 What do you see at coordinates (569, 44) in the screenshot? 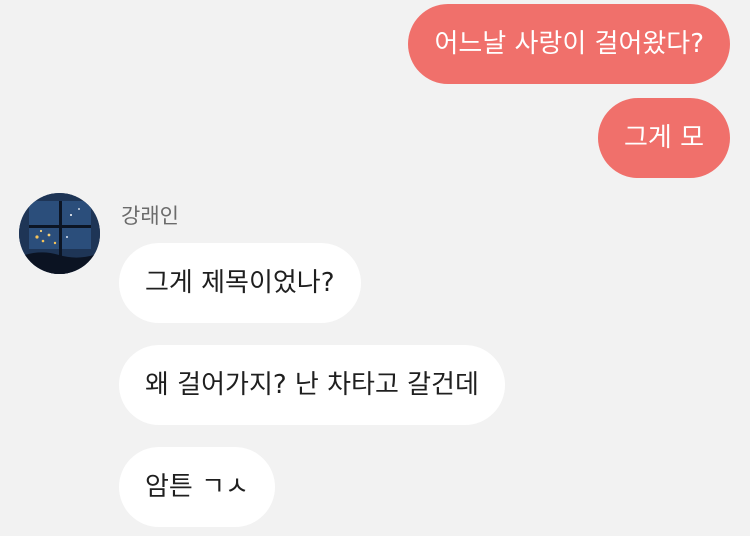
I see `outgoing-message: 어느날 사랑이 걸어왔다?` at bounding box center [569, 44].